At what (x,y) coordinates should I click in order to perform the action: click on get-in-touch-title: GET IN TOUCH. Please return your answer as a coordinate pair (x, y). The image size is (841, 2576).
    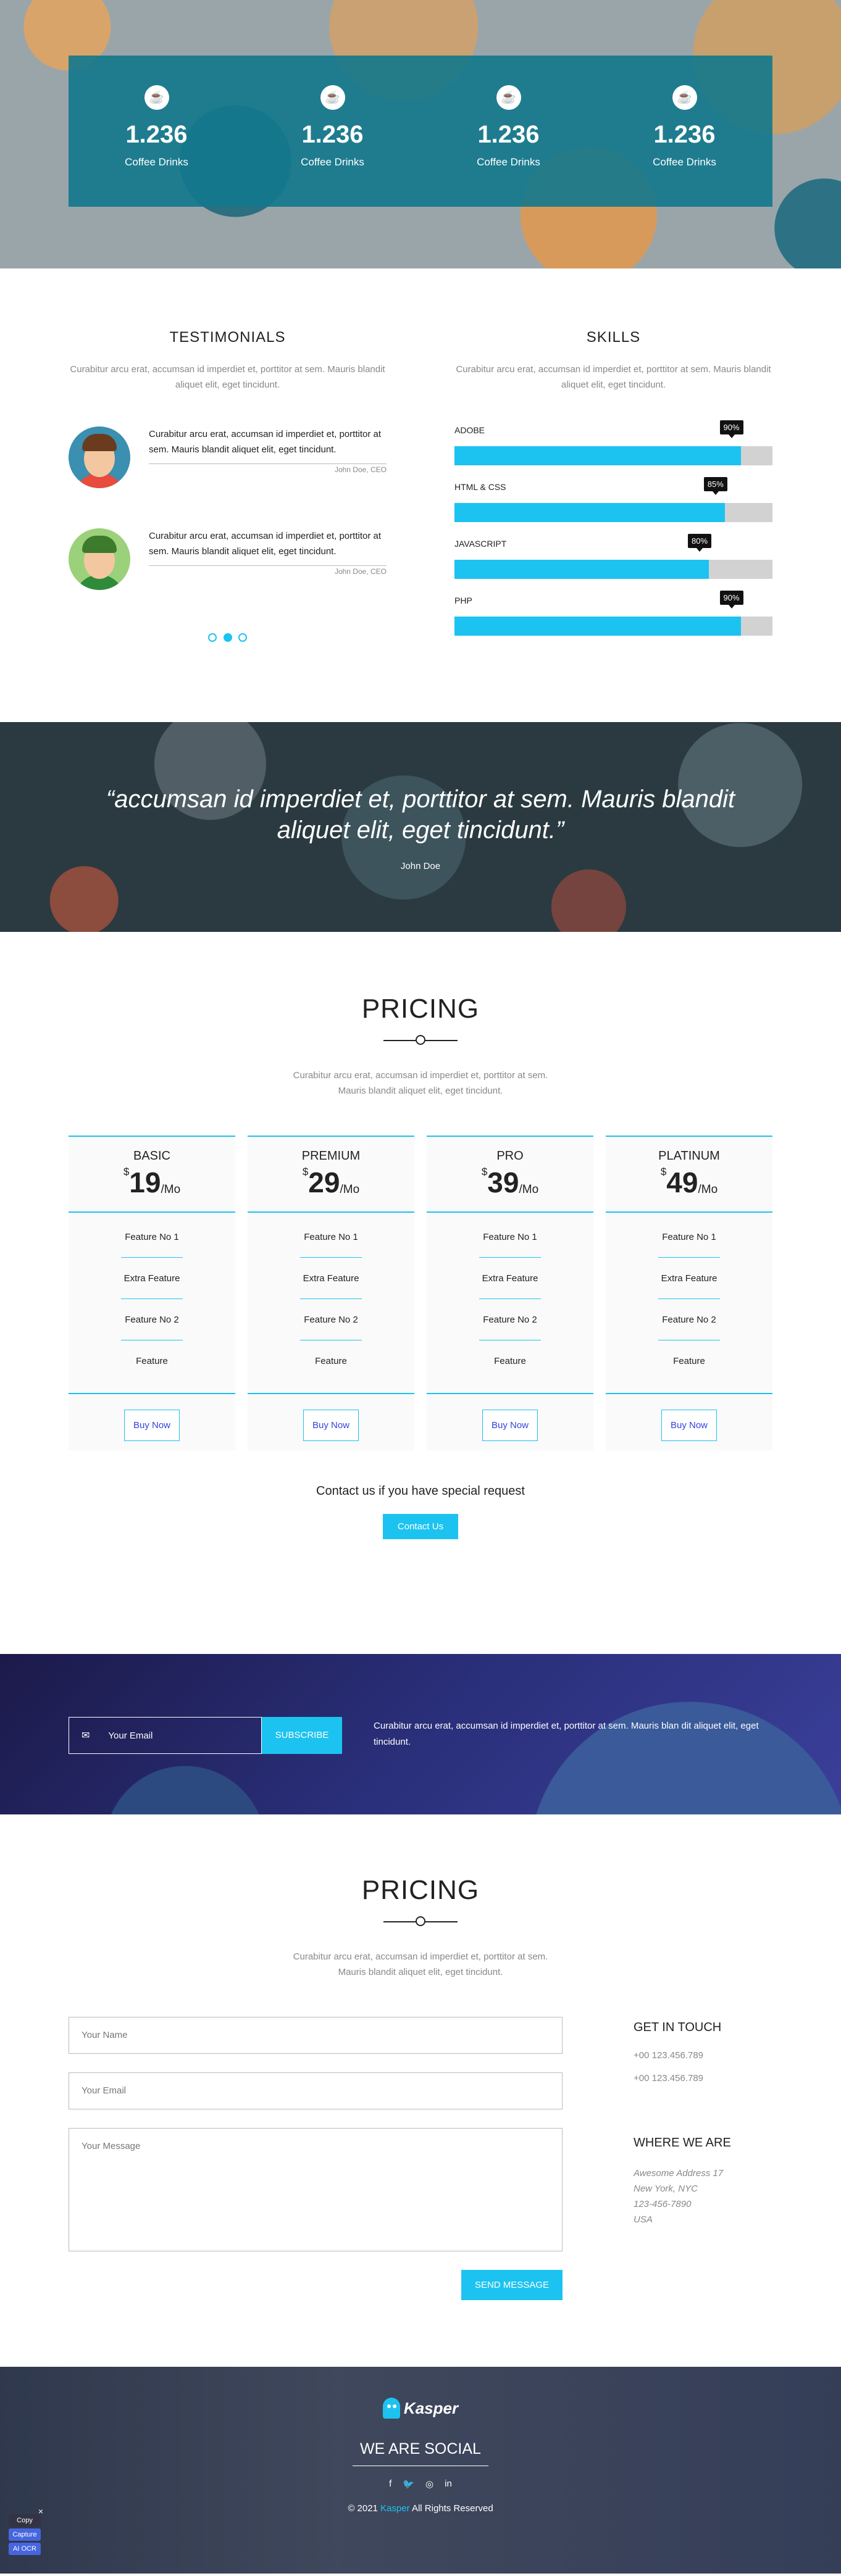
    Looking at the image, I should click on (678, 2027).